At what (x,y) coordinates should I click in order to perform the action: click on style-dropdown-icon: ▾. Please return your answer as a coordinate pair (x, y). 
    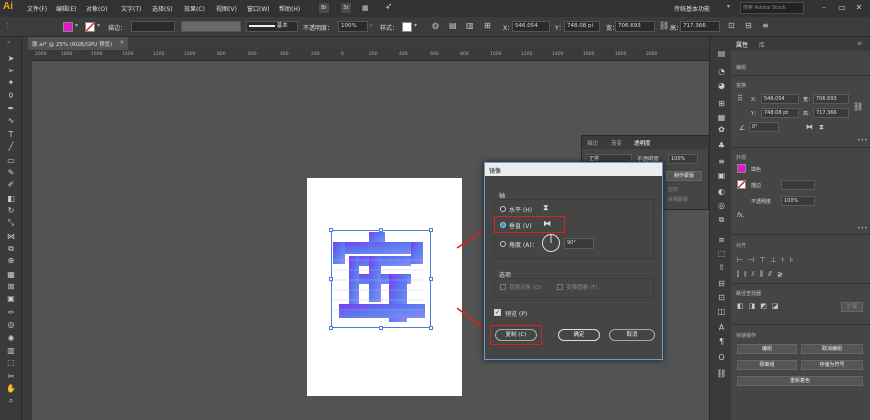
    Looking at the image, I should click on (415, 25).